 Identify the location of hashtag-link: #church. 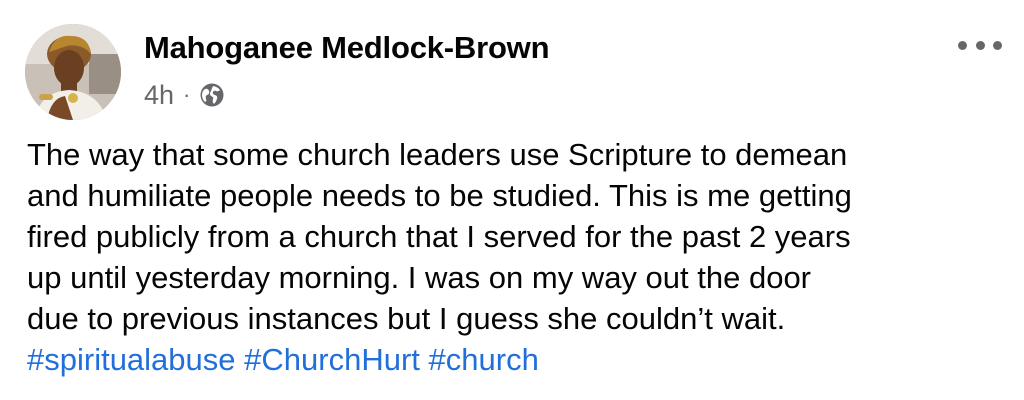
(484, 359).